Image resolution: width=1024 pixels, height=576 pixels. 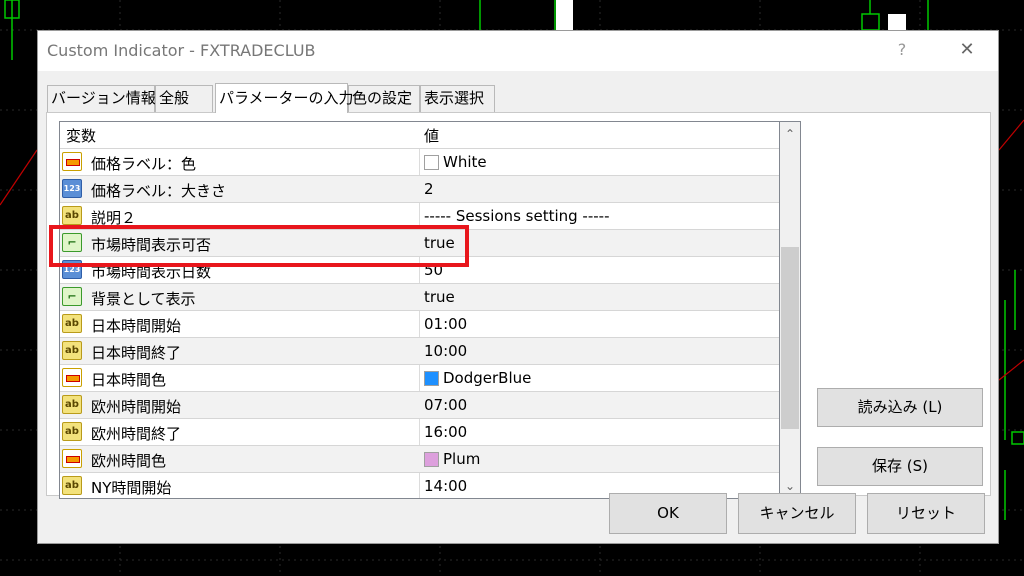 I want to click on title-bar: Custom Indicator - FXTRADECLUB ? ✕, so click(x=518, y=51).